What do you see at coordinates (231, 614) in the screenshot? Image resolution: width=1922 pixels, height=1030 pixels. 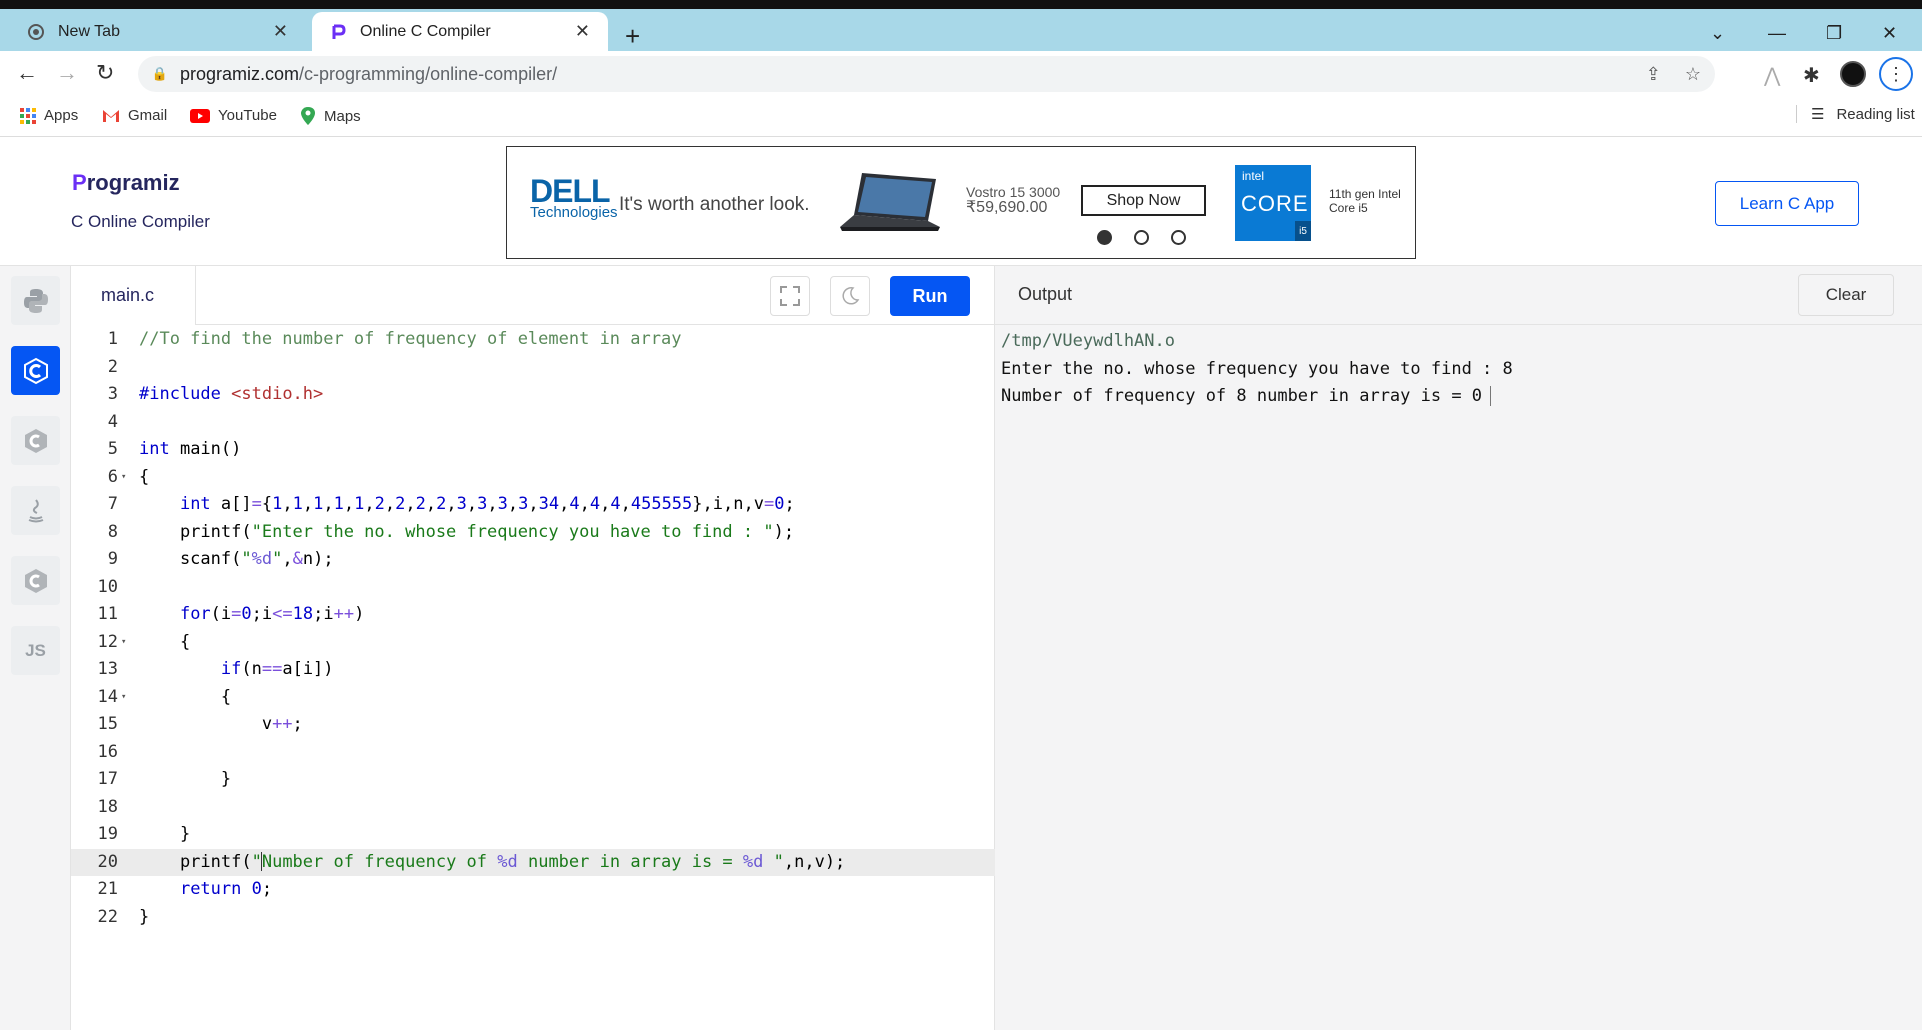 I see `code-line: 11 for(i=0;i<=18;i++)` at bounding box center [231, 614].